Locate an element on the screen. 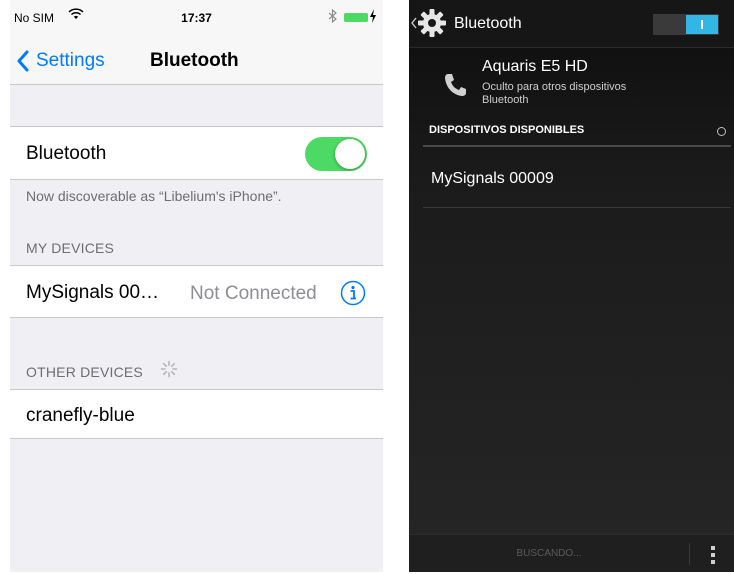 Image resolution: width=734 pixels, height=574 pixels. page-title: Bluetooth is located at coordinates (194, 60).